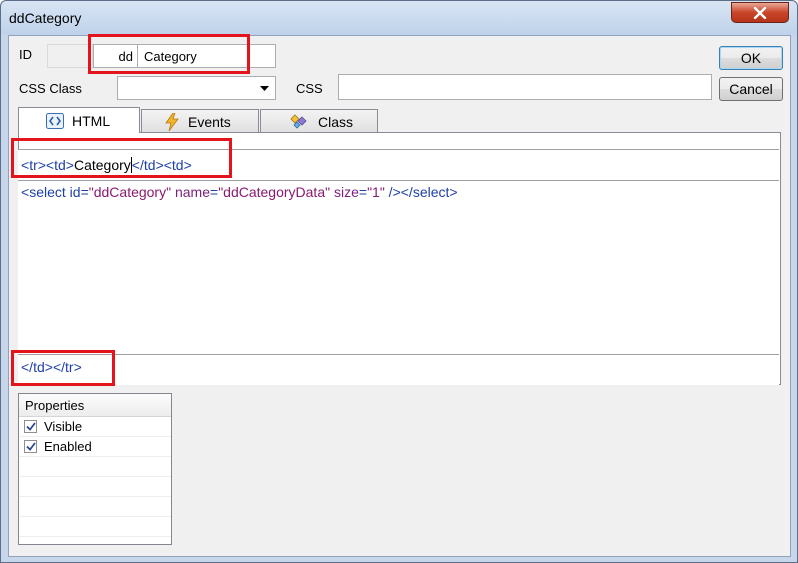 The height and width of the screenshot is (563, 798). Describe the element at coordinates (172, 121) in the screenshot. I see `lightning-icon` at that location.